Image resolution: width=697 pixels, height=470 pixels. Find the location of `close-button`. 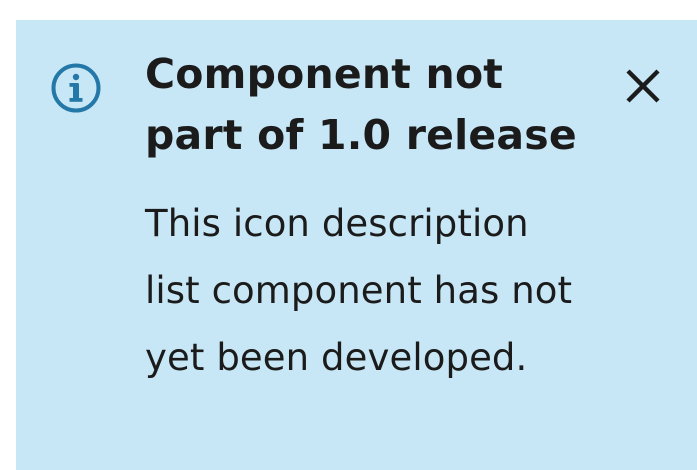

close-button is located at coordinates (643, 86).